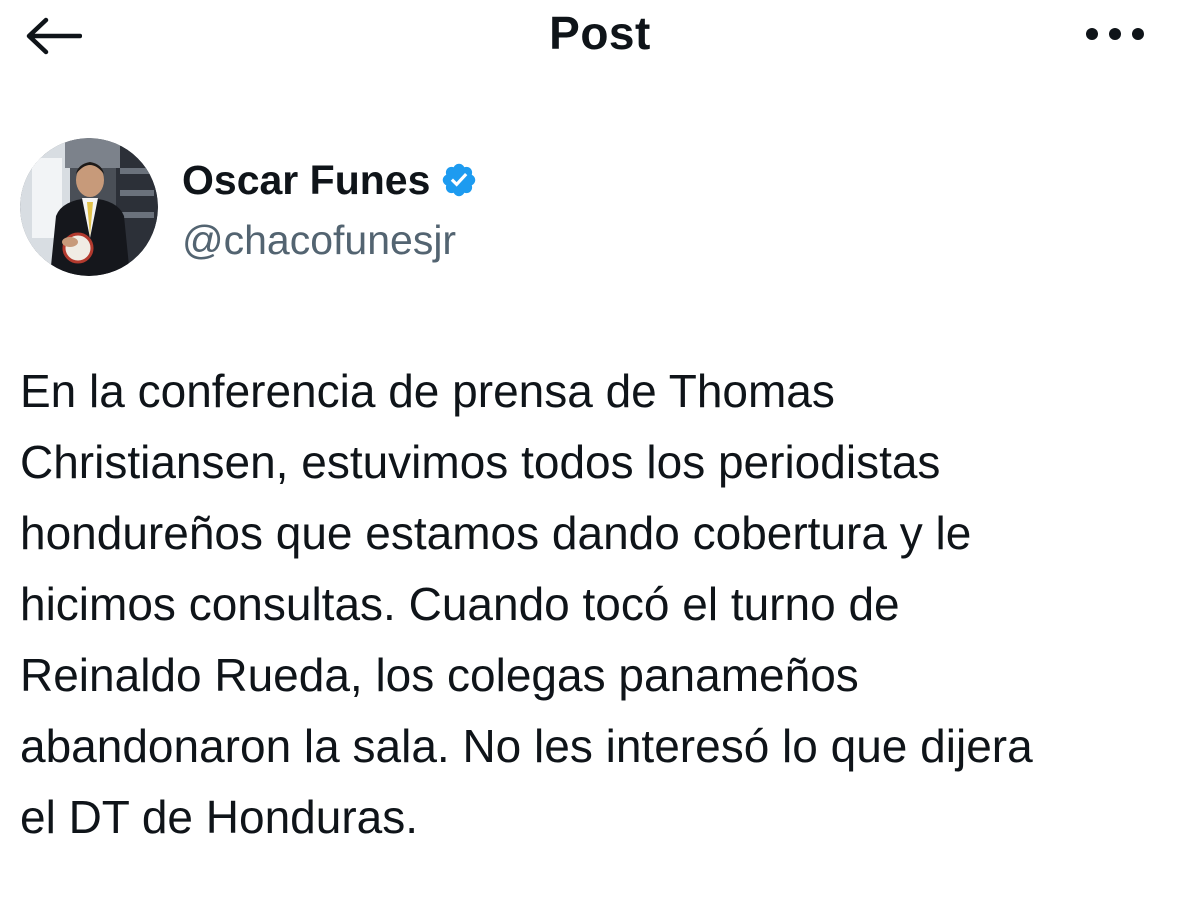  I want to click on author-name-row: Oscar Funes, so click(330, 180).